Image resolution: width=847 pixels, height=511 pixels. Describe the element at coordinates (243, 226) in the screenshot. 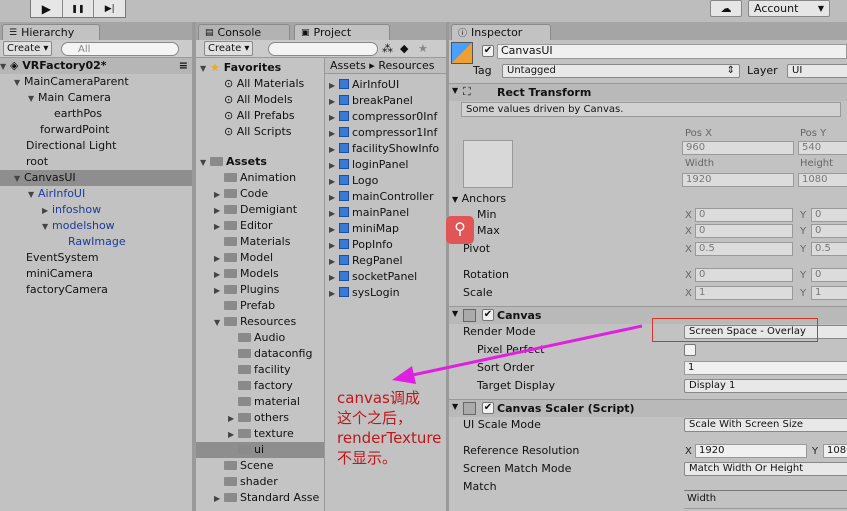

I see `list-item: ▶ Editor` at that location.